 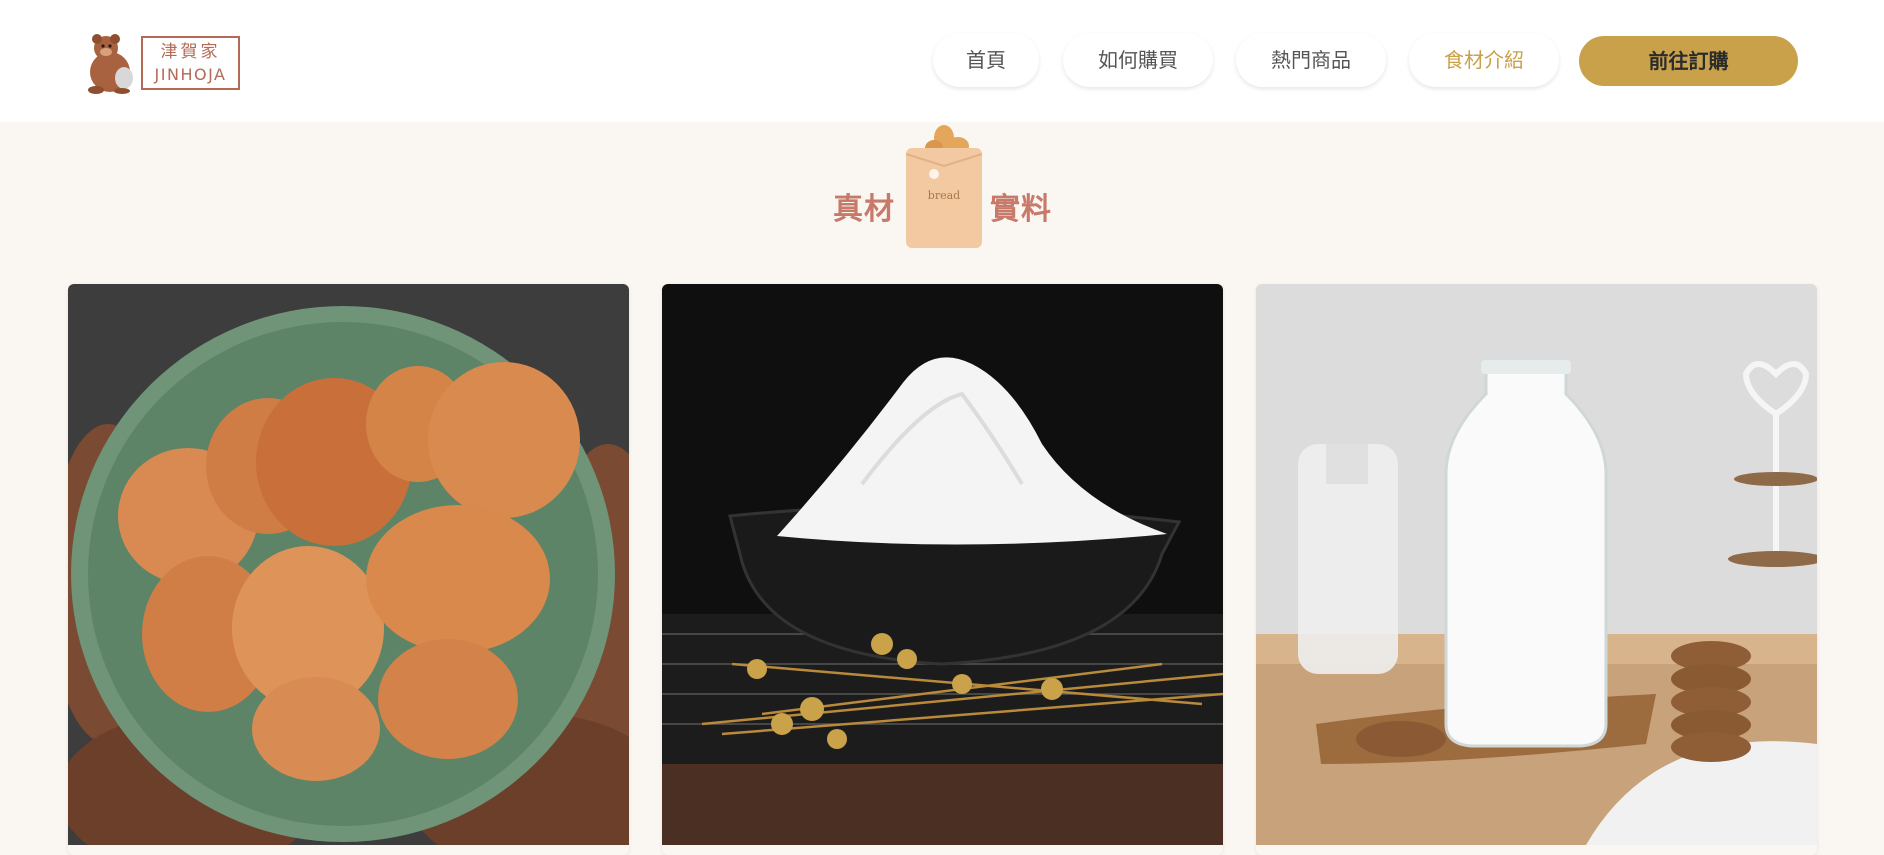 I want to click on nav-how-to-buy: 如何購買, so click(x=1138, y=60).